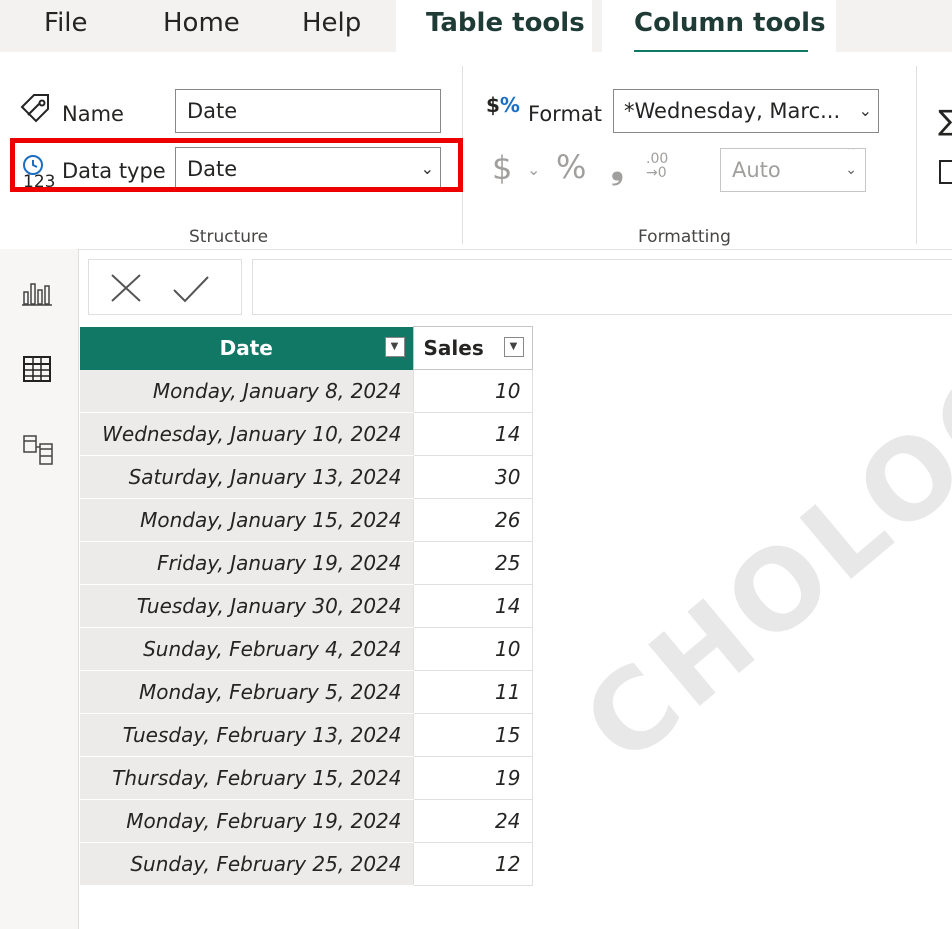 Image resolution: width=952 pixels, height=929 pixels. Describe the element at coordinates (472, 778) in the screenshot. I see `sales-cell: 19` at that location.